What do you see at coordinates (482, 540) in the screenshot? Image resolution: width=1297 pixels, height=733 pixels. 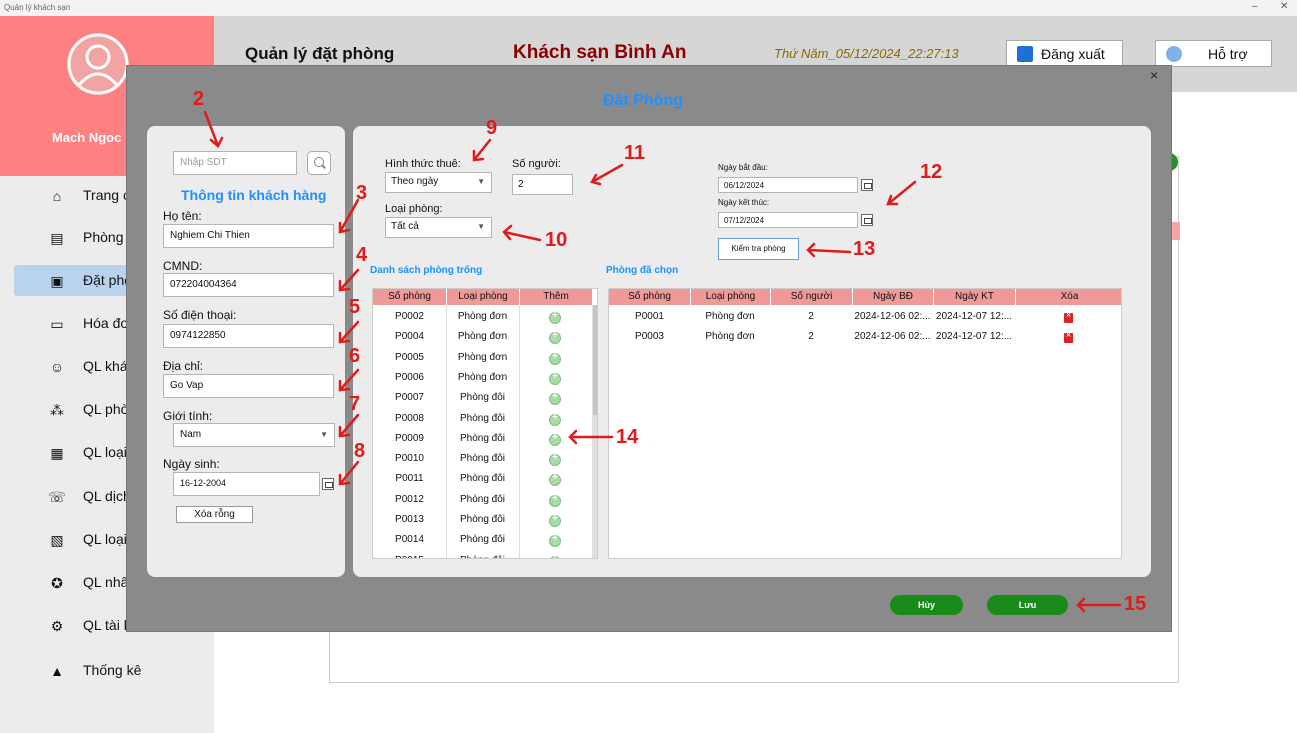 I see `table-row: P0014 Phòng đôi` at bounding box center [482, 540].